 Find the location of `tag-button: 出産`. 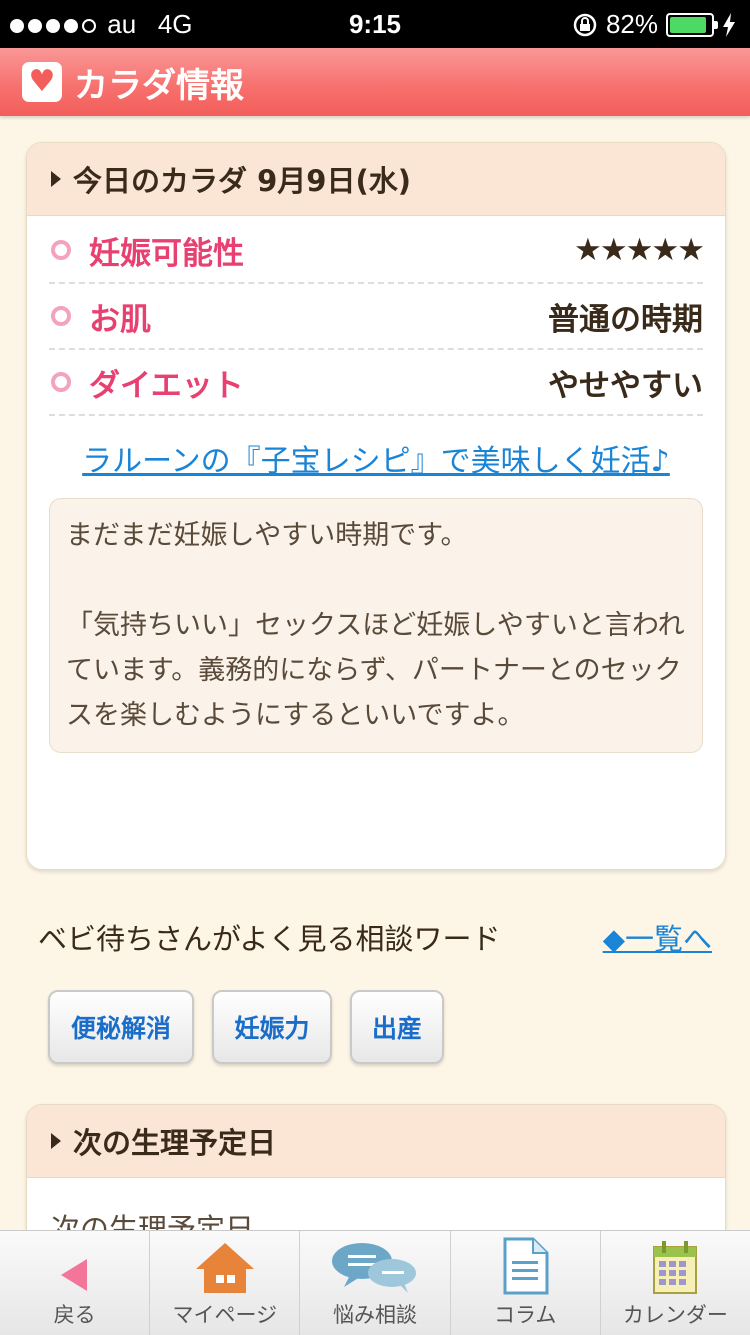

tag-button: 出産 is located at coordinates (397, 1027).